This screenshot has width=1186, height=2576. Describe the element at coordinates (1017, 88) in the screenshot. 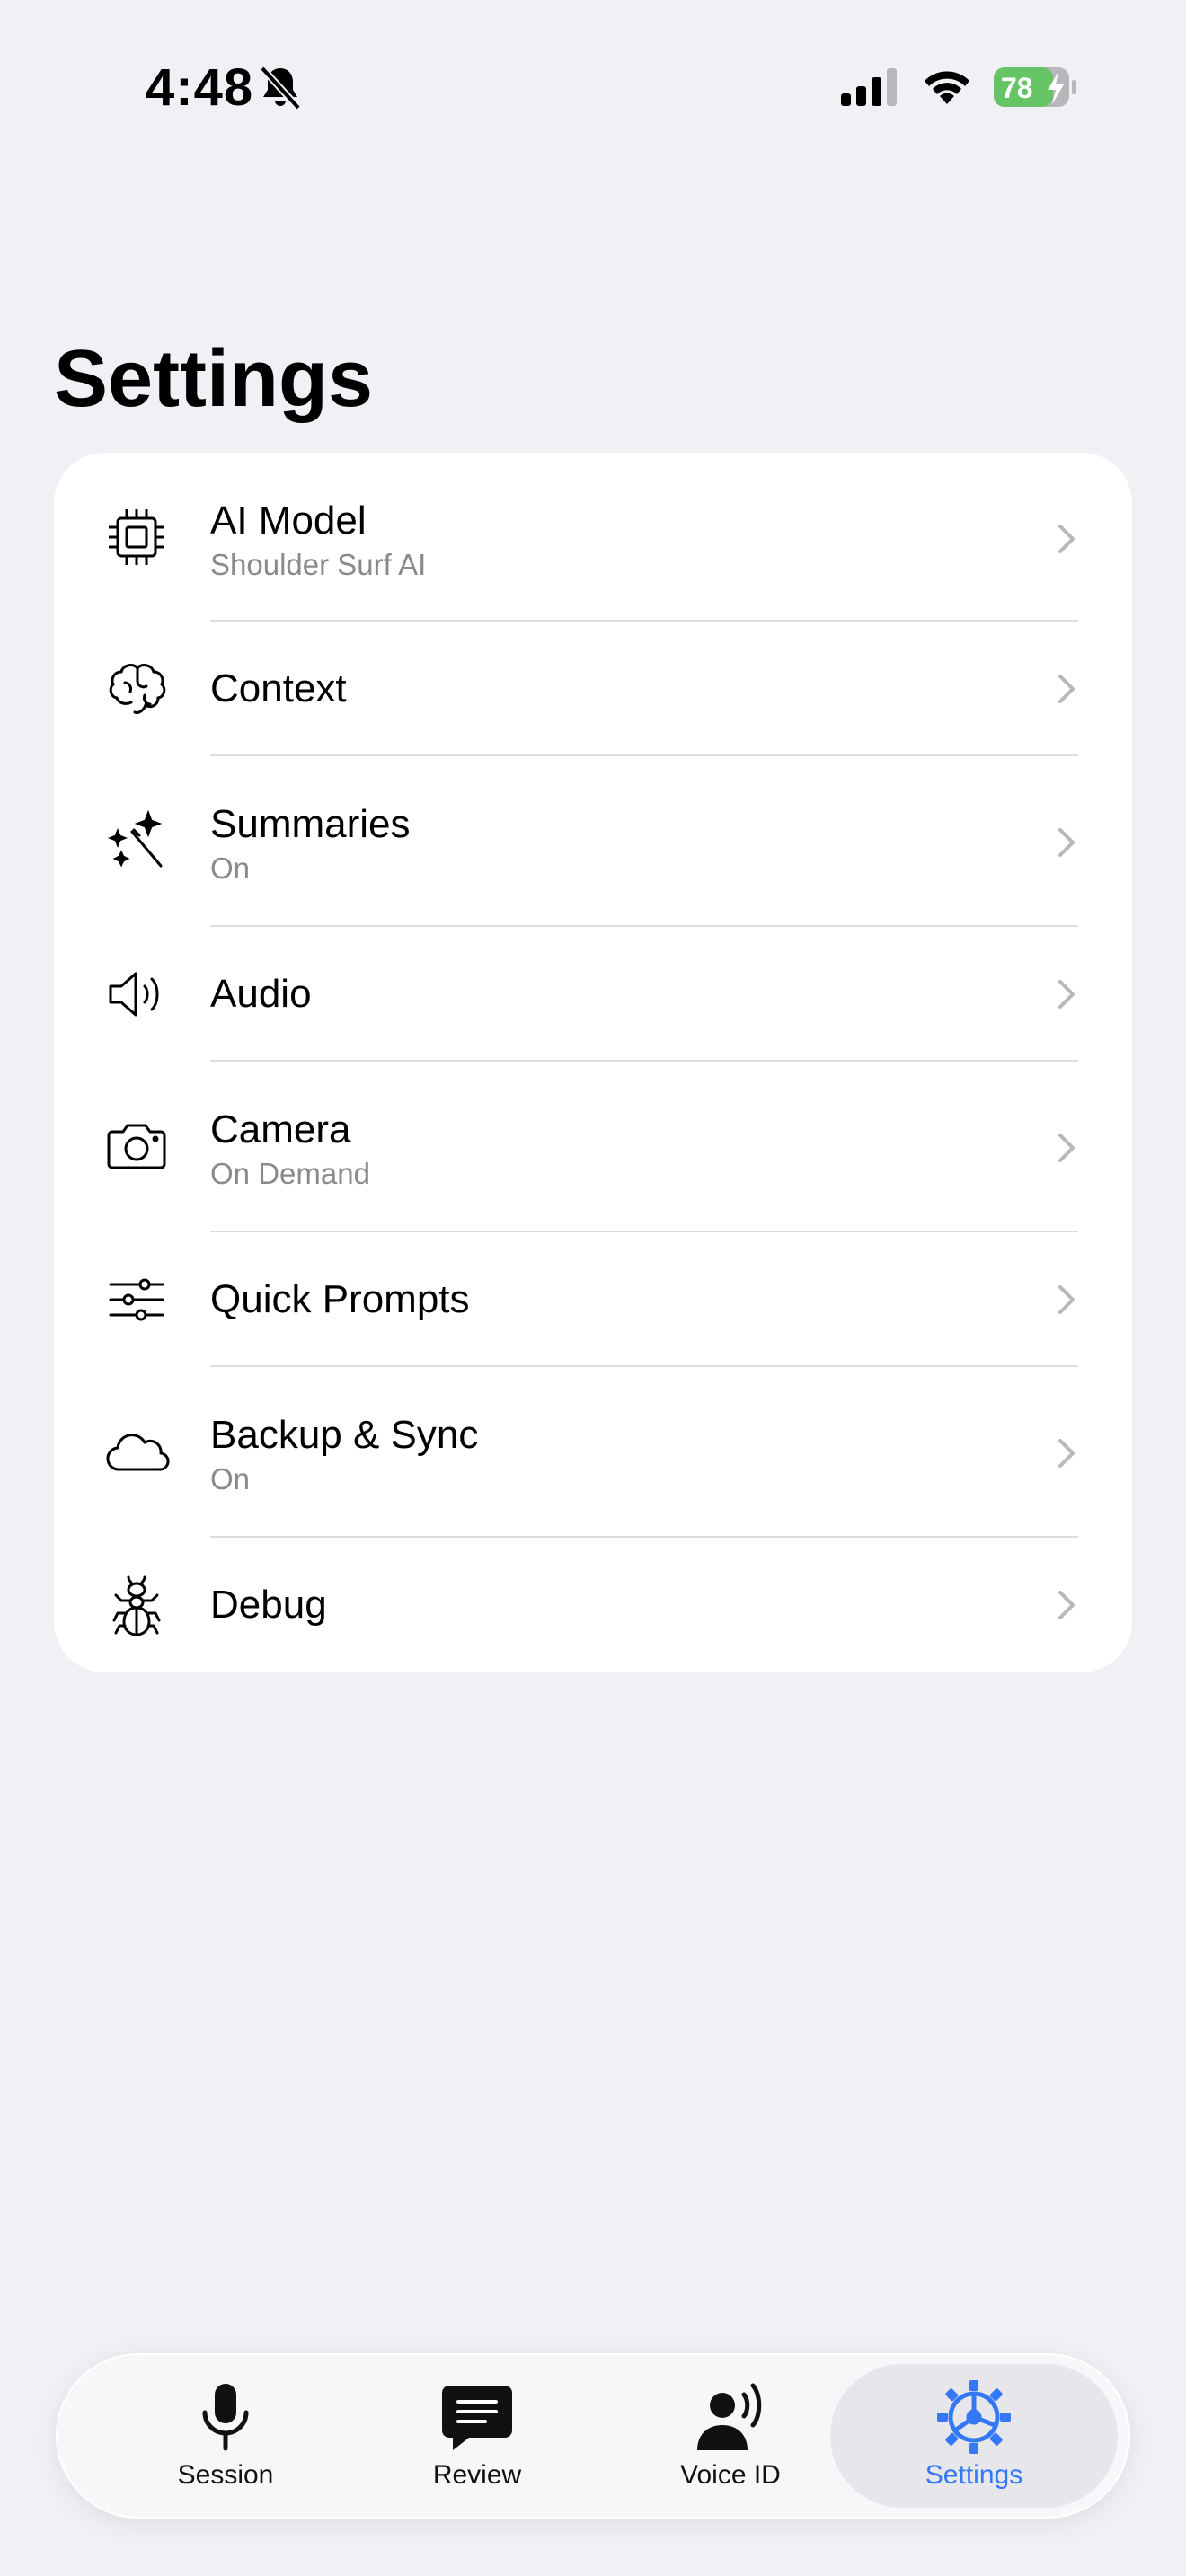

I see `battery-percent: 78` at that location.